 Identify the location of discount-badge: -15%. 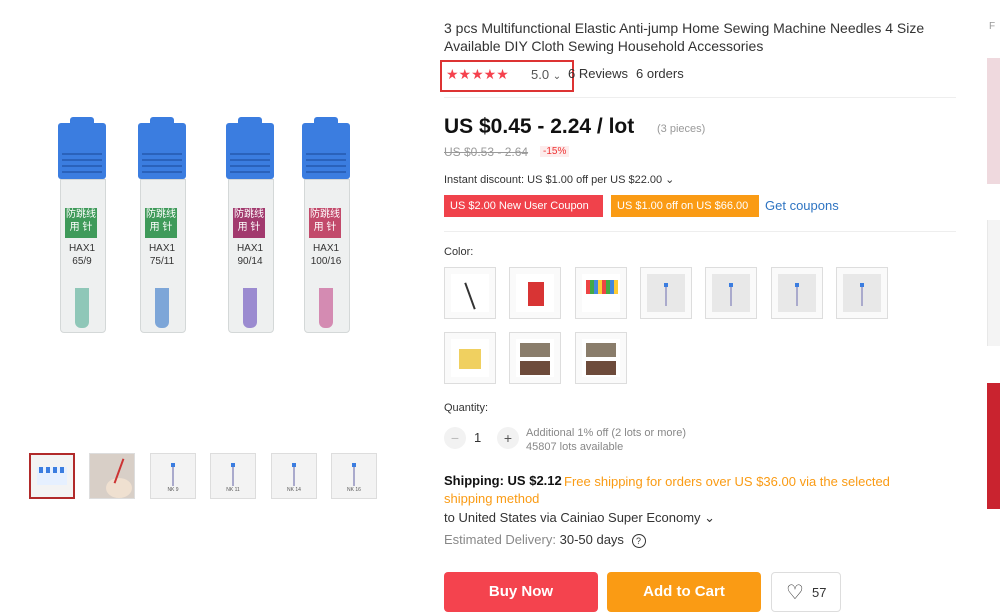
(555, 151).